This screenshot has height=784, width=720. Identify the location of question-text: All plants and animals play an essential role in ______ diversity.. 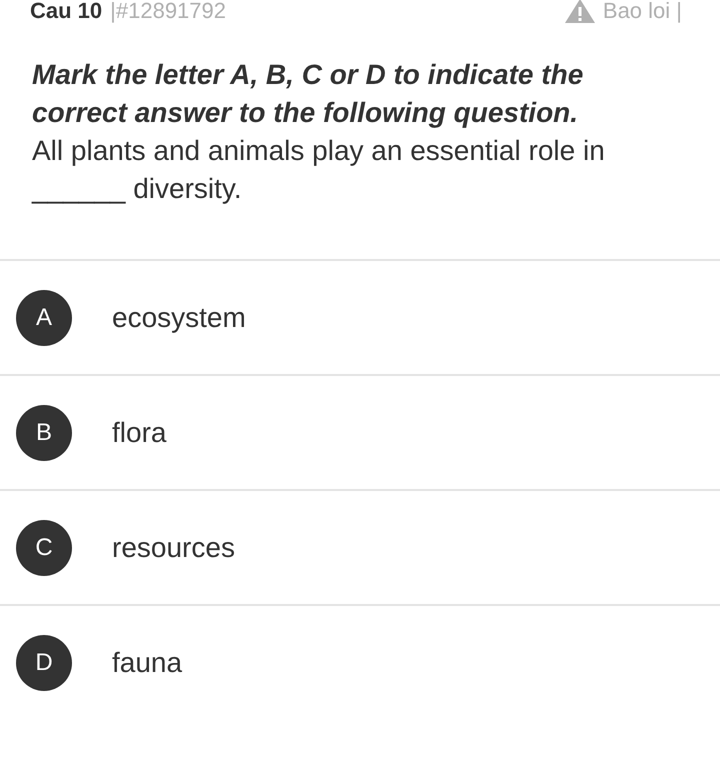
(319, 170).